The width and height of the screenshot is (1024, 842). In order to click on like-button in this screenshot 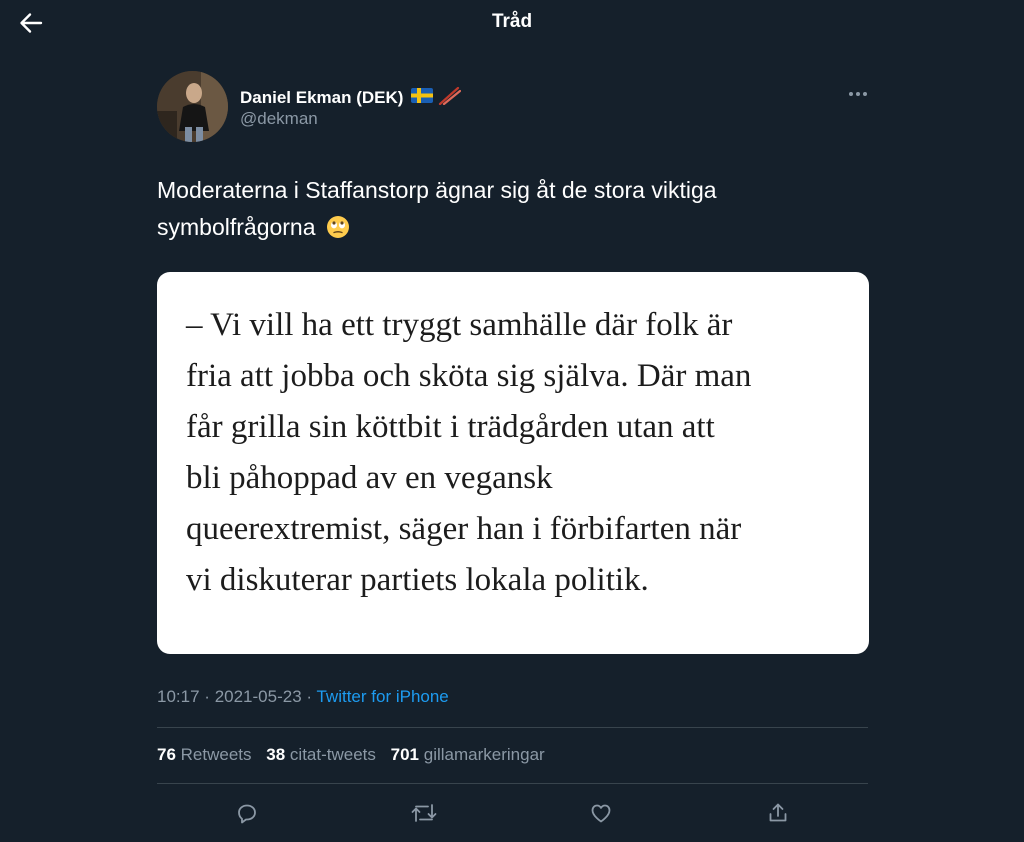, I will do `click(601, 813)`.